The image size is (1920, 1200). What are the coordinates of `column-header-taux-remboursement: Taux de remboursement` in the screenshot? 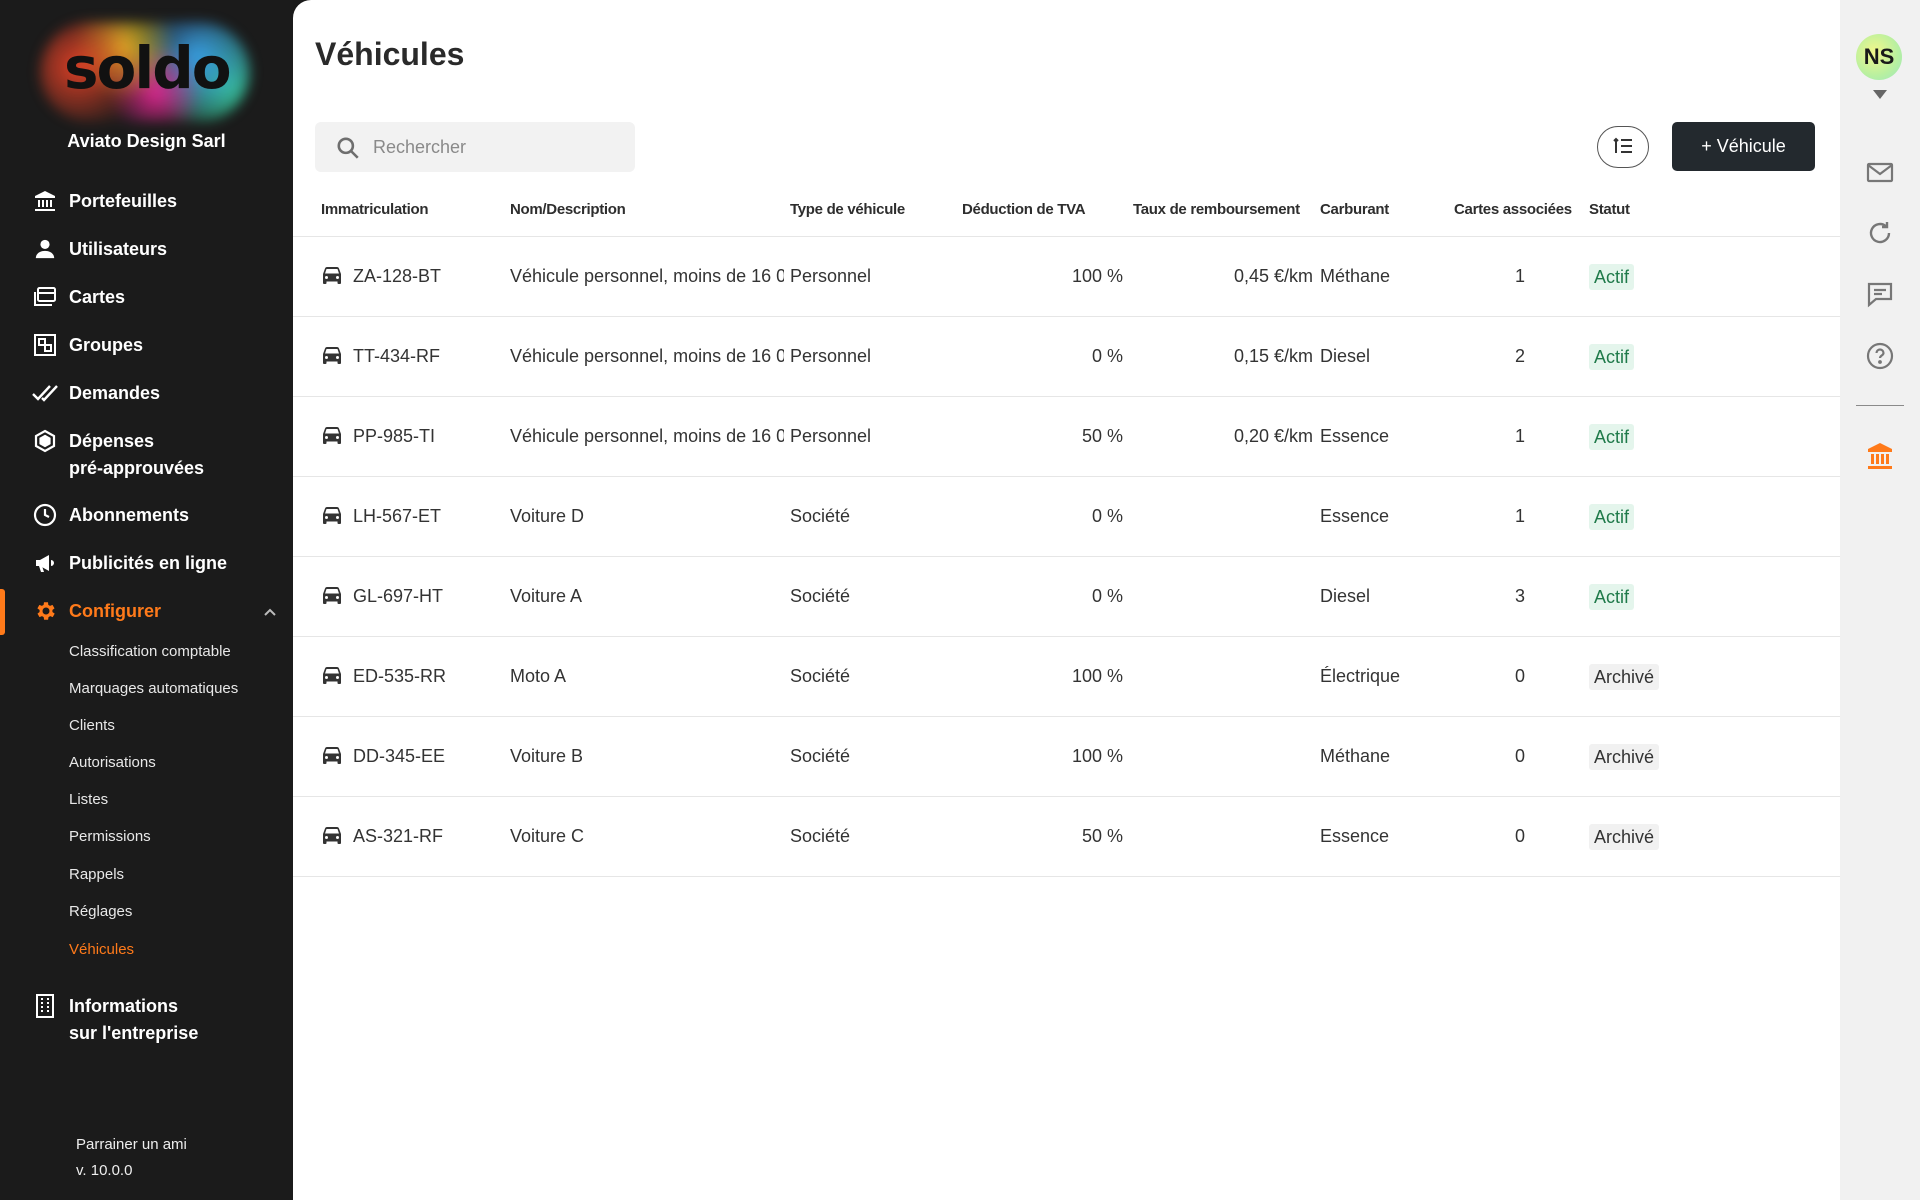 It's located at (1216, 209).